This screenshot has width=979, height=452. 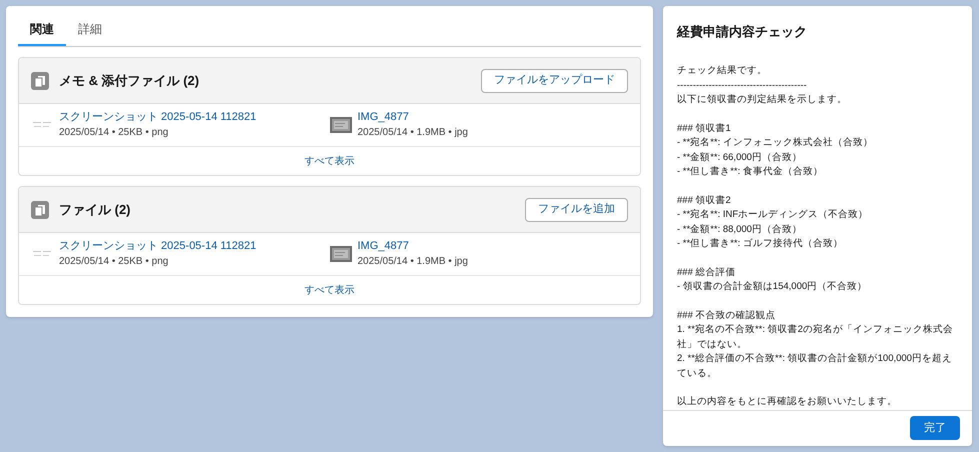 I want to click on result-line: ### 領収書1, so click(x=704, y=129).